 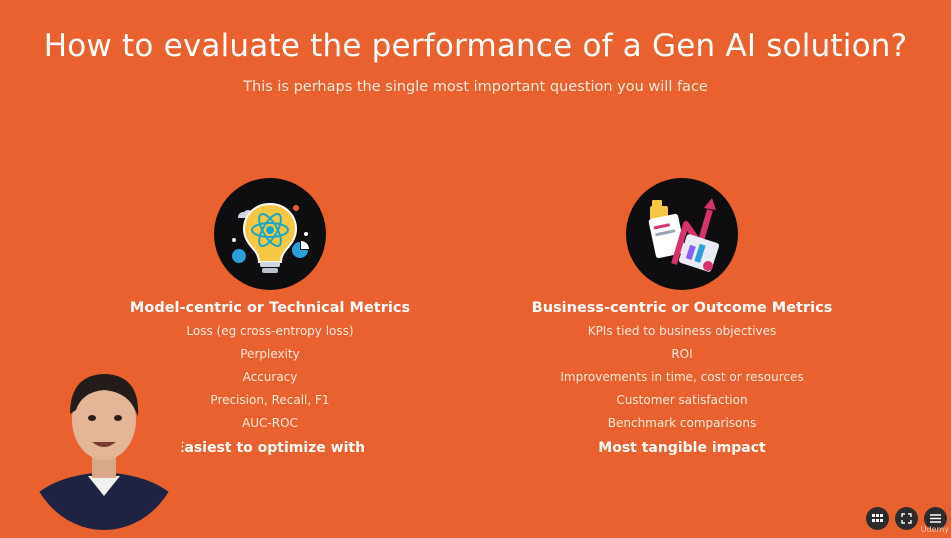 I want to click on metric-item: Improvements in time, cost or resources, so click(x=682, y=377).